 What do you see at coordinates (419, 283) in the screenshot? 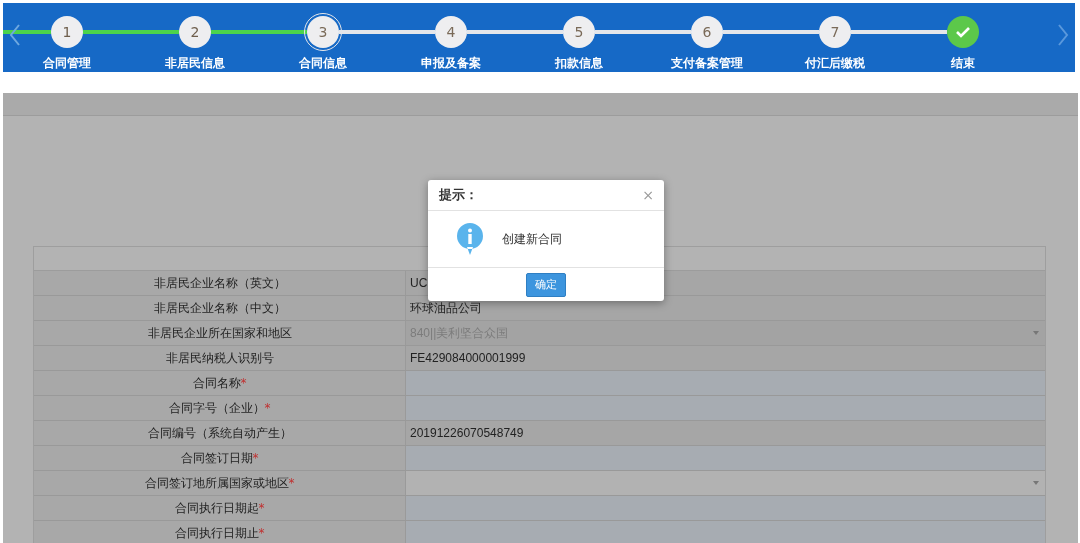
I see `field-value: UC` at bounding box center [419, 283].